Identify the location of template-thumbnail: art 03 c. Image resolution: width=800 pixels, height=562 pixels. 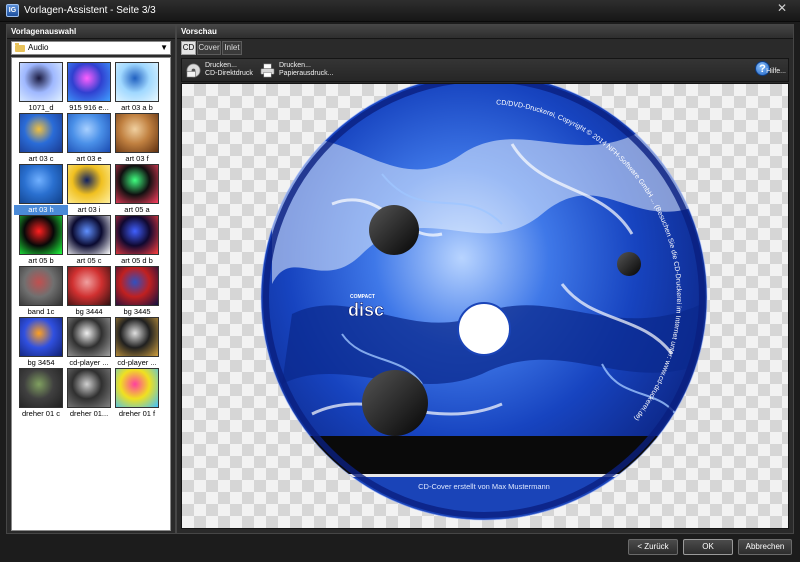
(41, 139).